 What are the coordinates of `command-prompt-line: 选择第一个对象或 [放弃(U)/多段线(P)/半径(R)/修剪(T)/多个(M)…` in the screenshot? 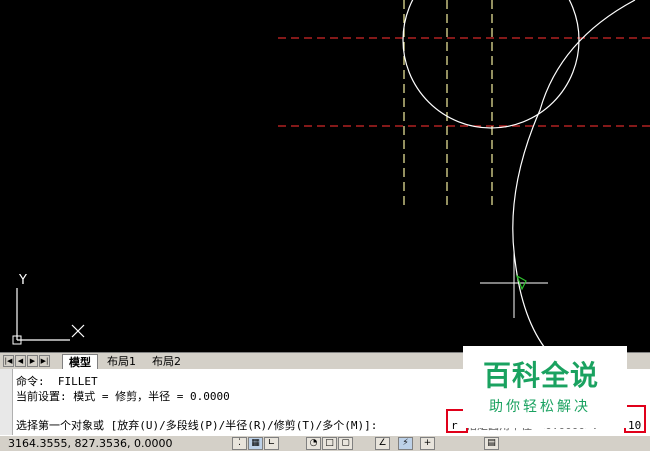 It's located at (197, 425).